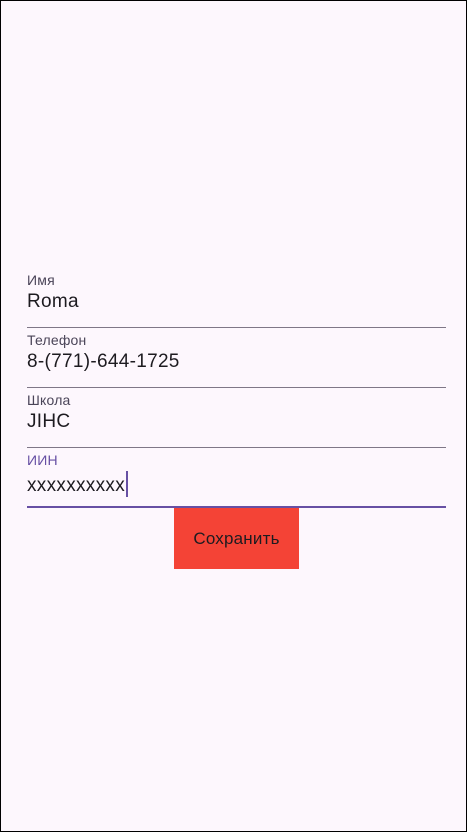 The height and width of the screenshot is (832, 467). What do you see at coordinates (236, 447) in the screenshot?
I see `school-underline` at bounding box center [236, 447].